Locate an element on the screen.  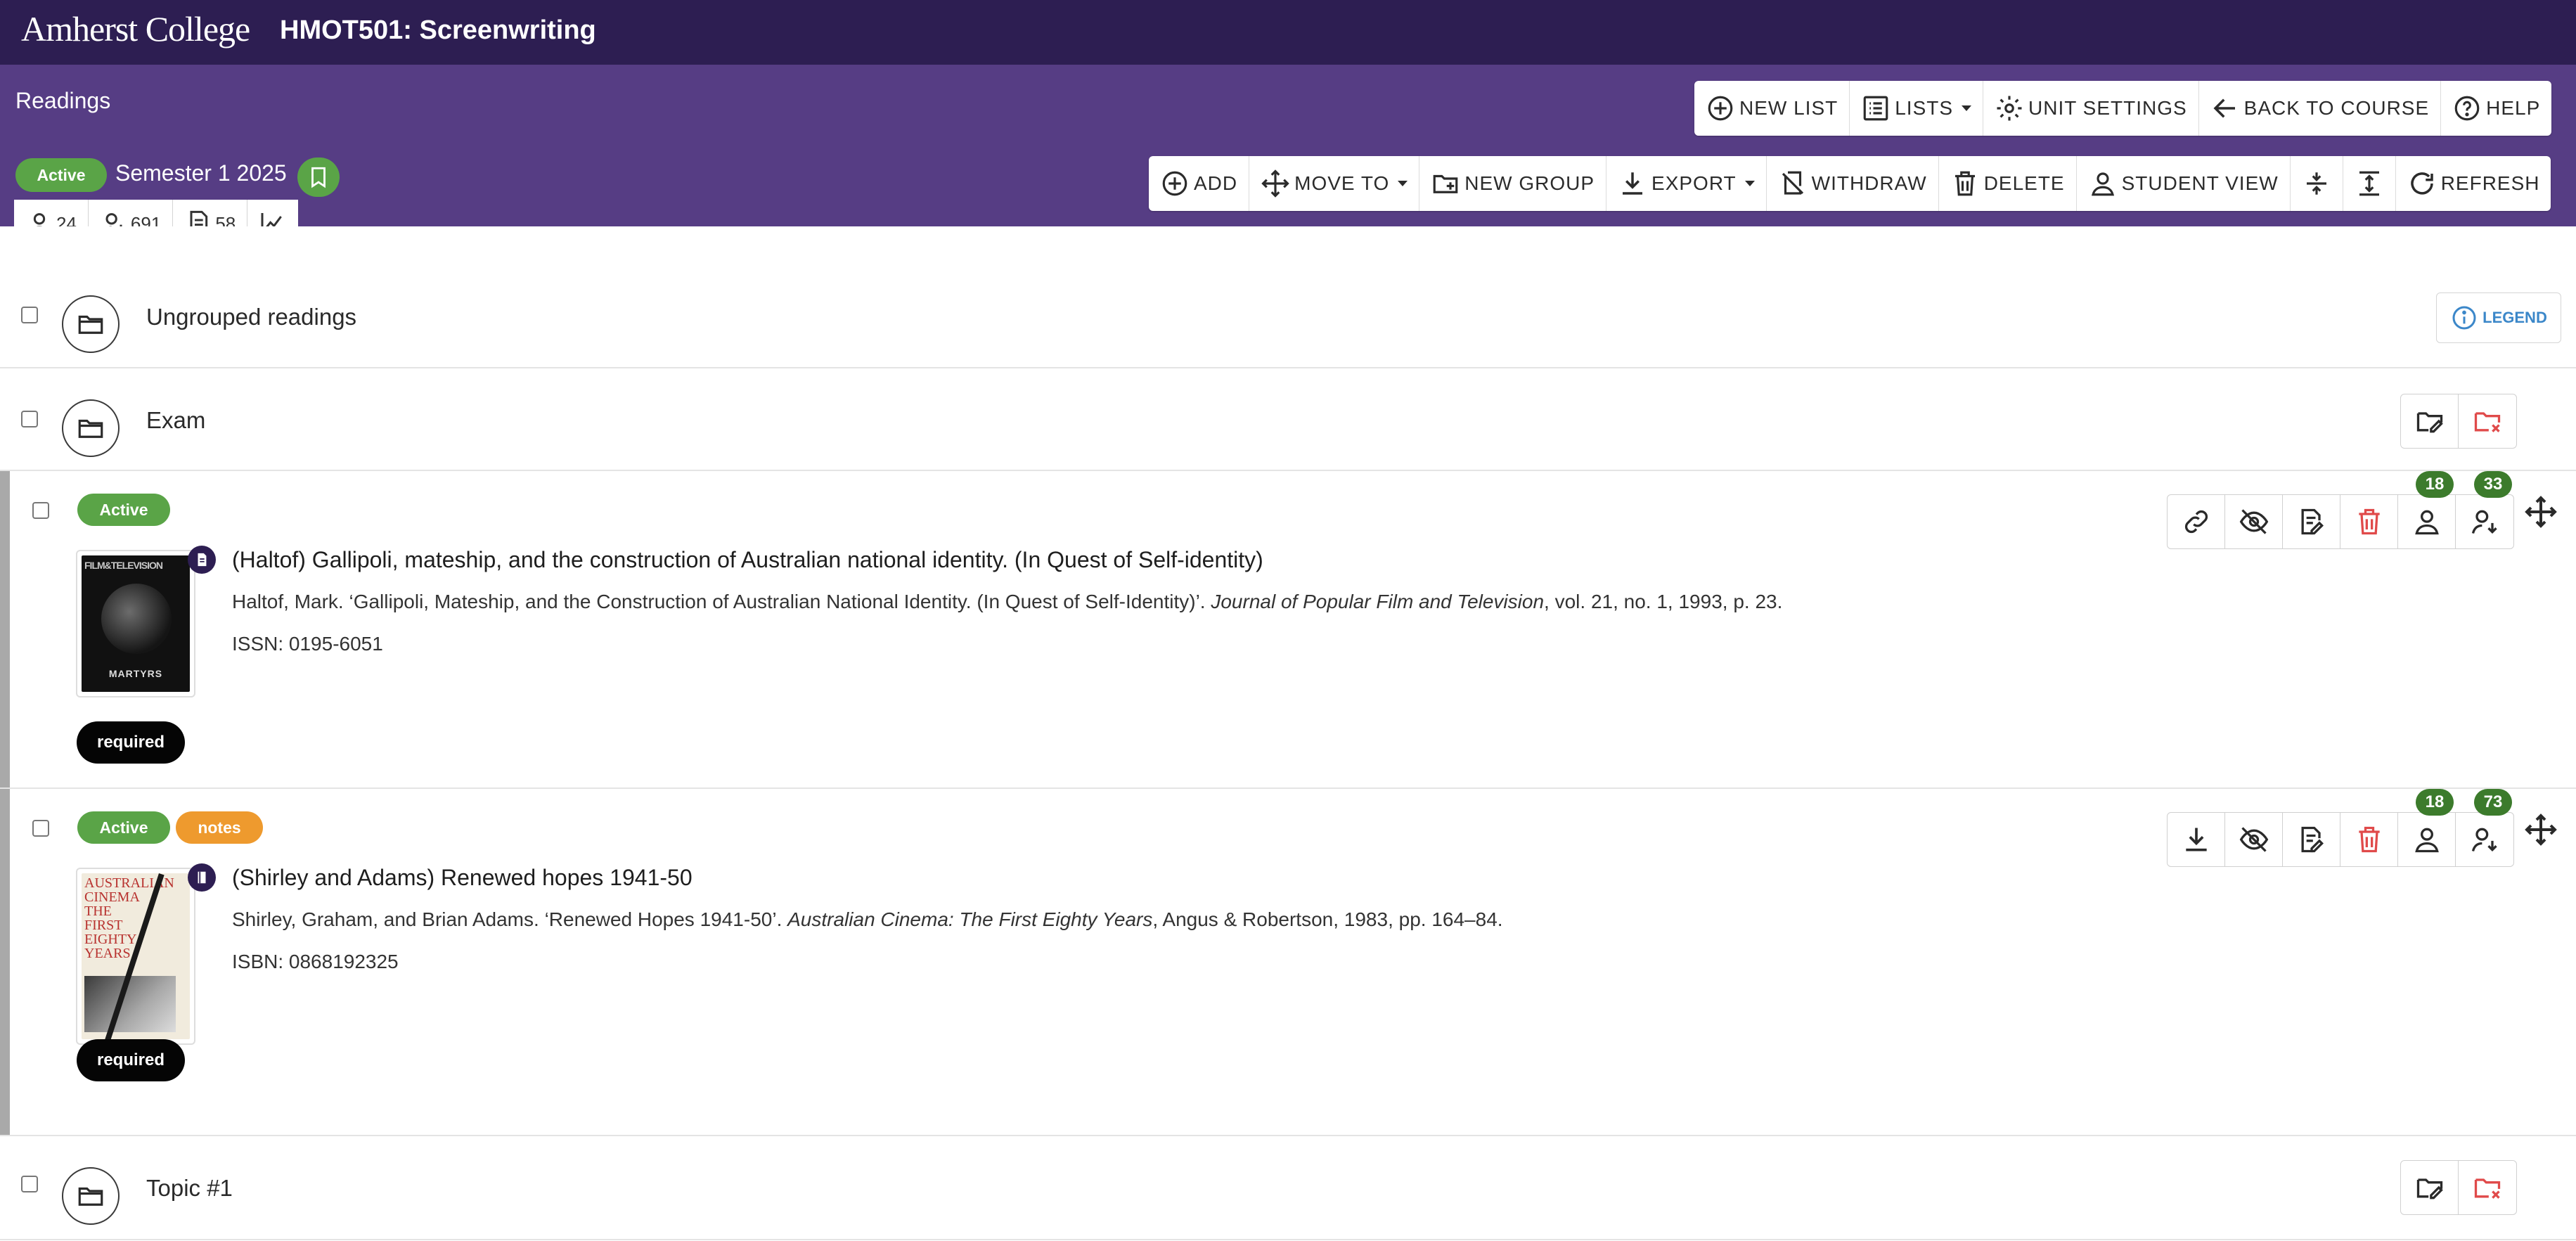
group-title: Ungrouped readings is located at coordinates (251, 317).